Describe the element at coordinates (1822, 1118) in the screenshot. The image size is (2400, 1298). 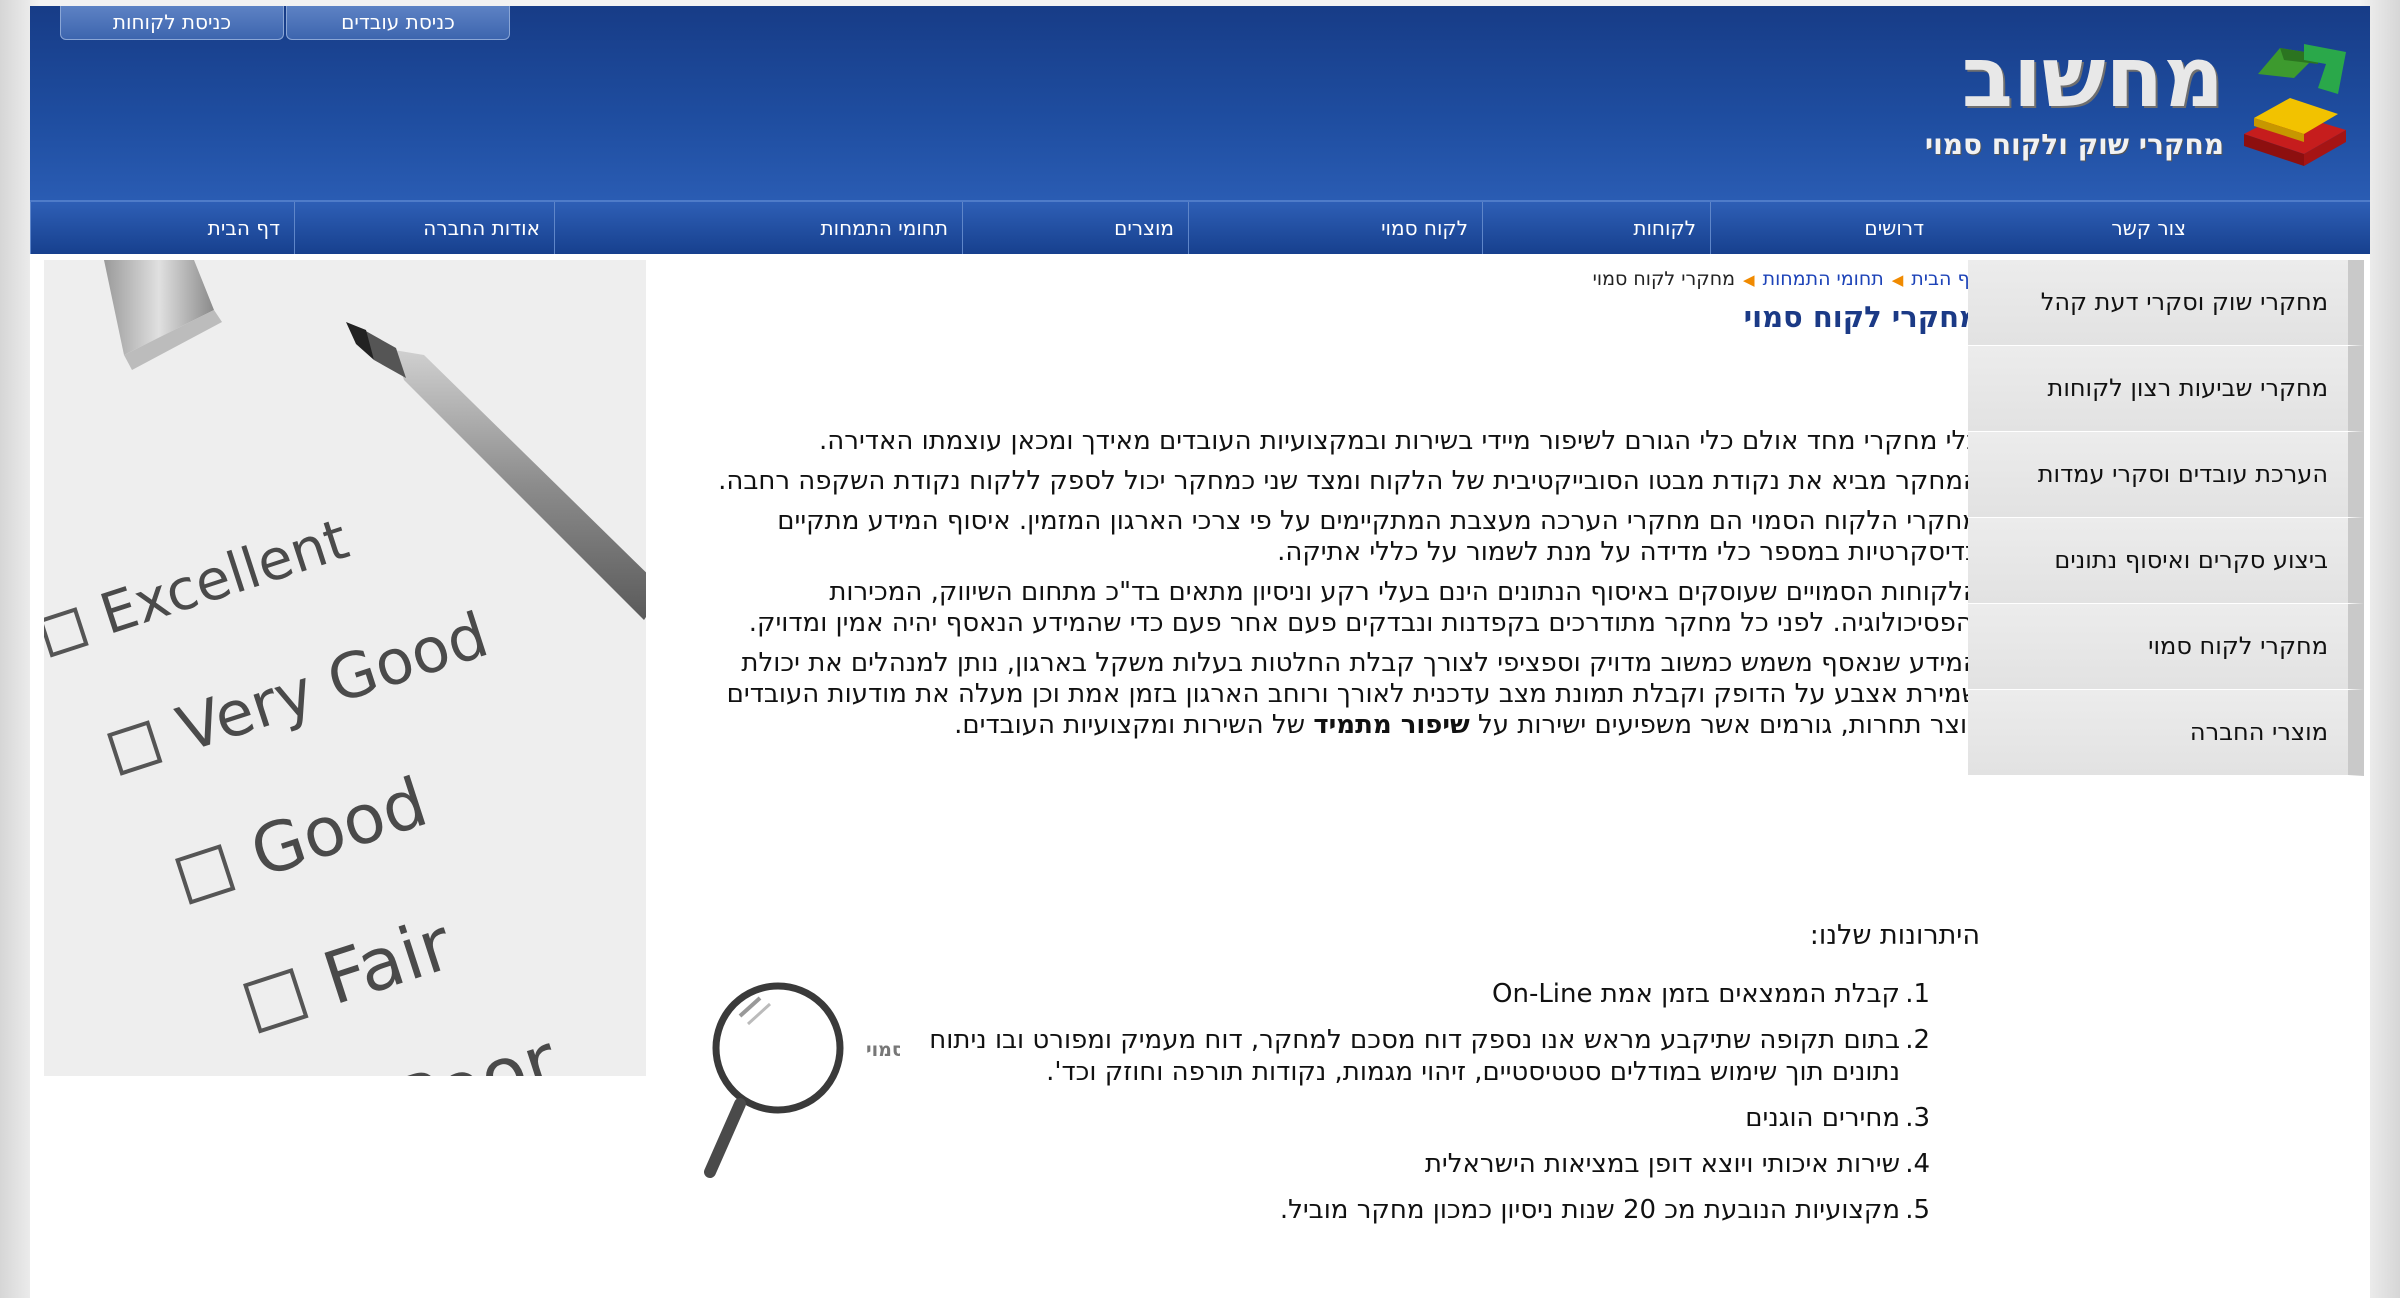
I see `list-item-text: מחירים הוגנים` at that location.